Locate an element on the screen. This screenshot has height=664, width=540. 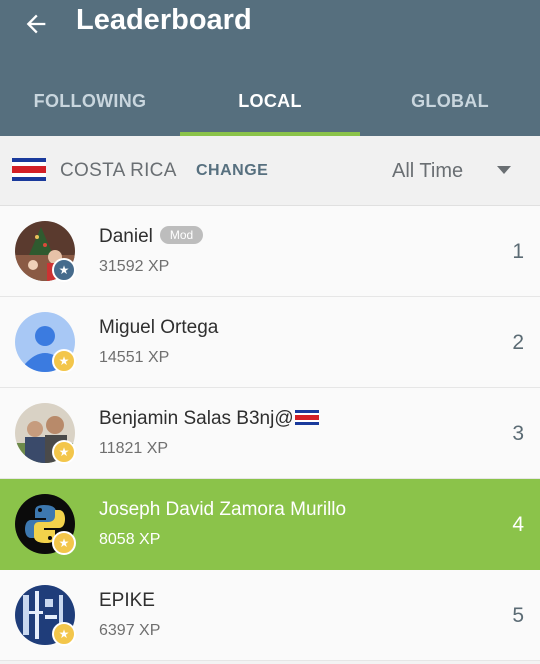
user-xp: 14551 XP is located at coordinates (134, 357).